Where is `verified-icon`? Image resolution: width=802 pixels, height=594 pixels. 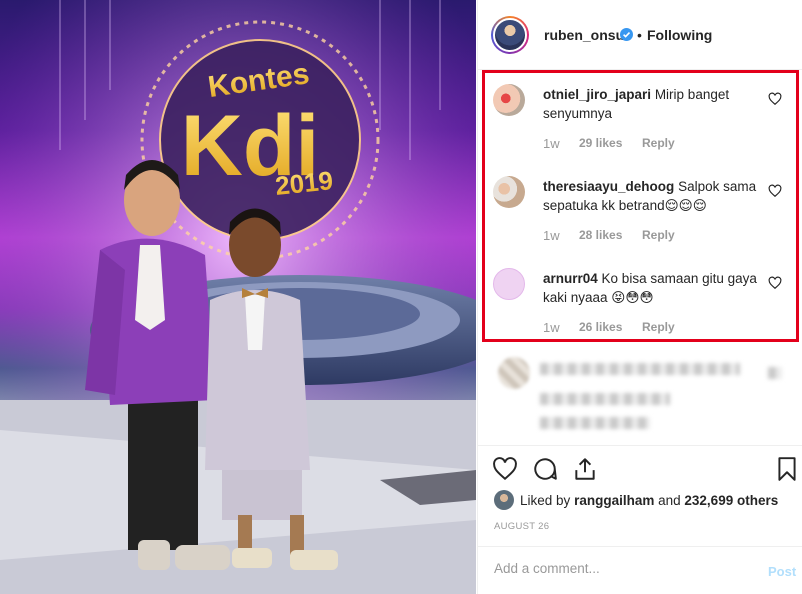
verified-icon is located at coordinates (626, 34).